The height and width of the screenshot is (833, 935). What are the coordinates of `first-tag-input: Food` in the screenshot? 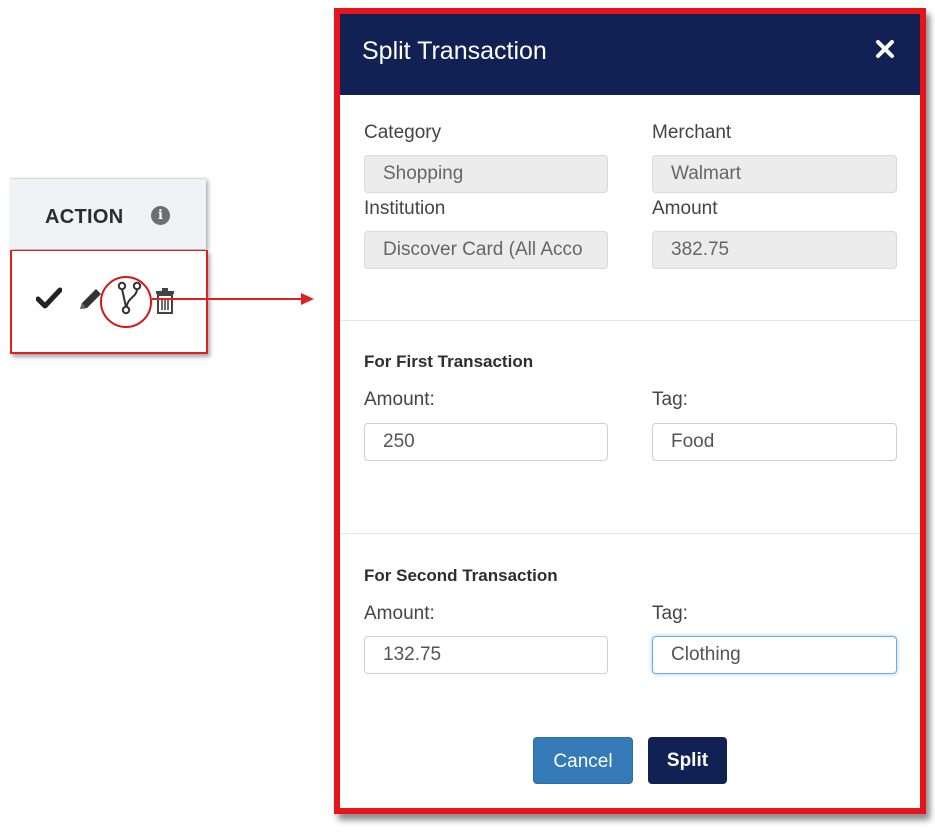 It's located at (774, 442).